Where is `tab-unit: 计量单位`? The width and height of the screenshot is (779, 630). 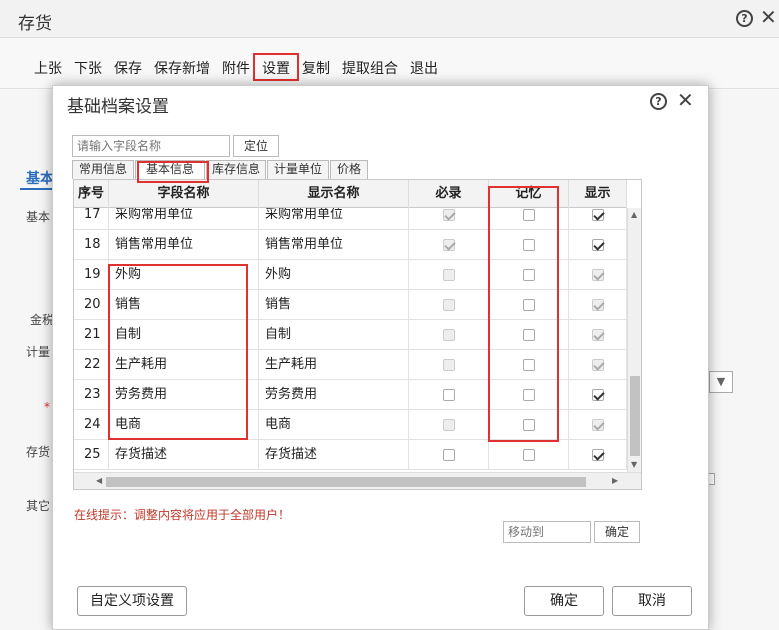 tab-unit: 计量单位 is located at coordinates (298, 169).